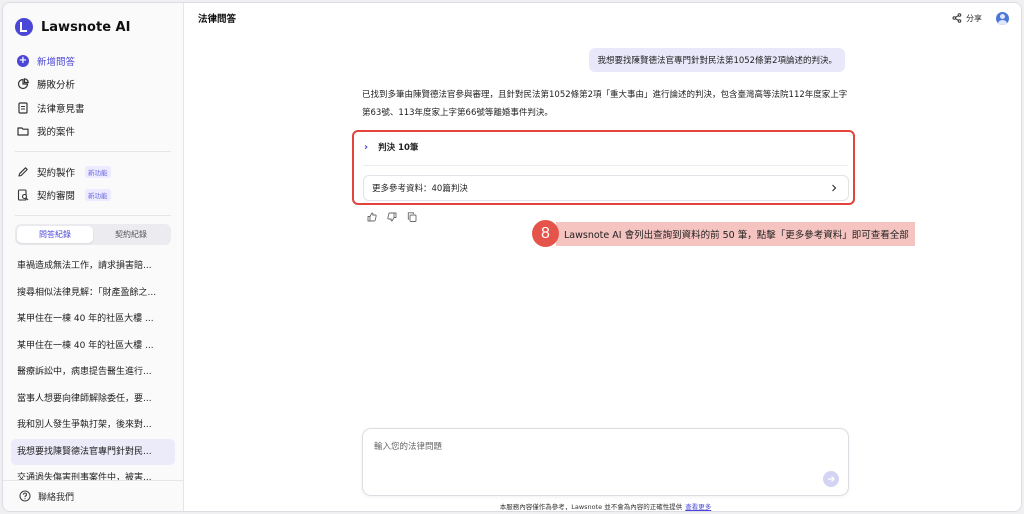 The height and width of the screenshot is (514, 1024). I want to click on help-icon, so click(25, 496).